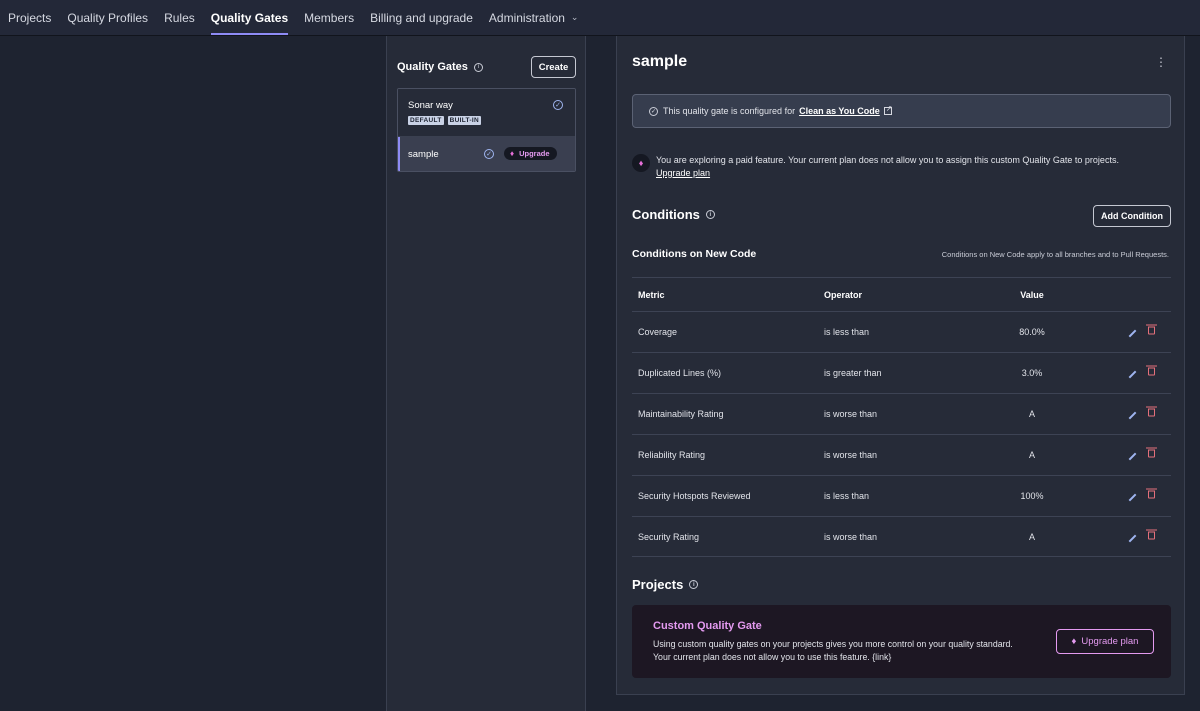 The image size is (1200, 711). I want to click on projects-heading: Projects i, so click(665, 584).